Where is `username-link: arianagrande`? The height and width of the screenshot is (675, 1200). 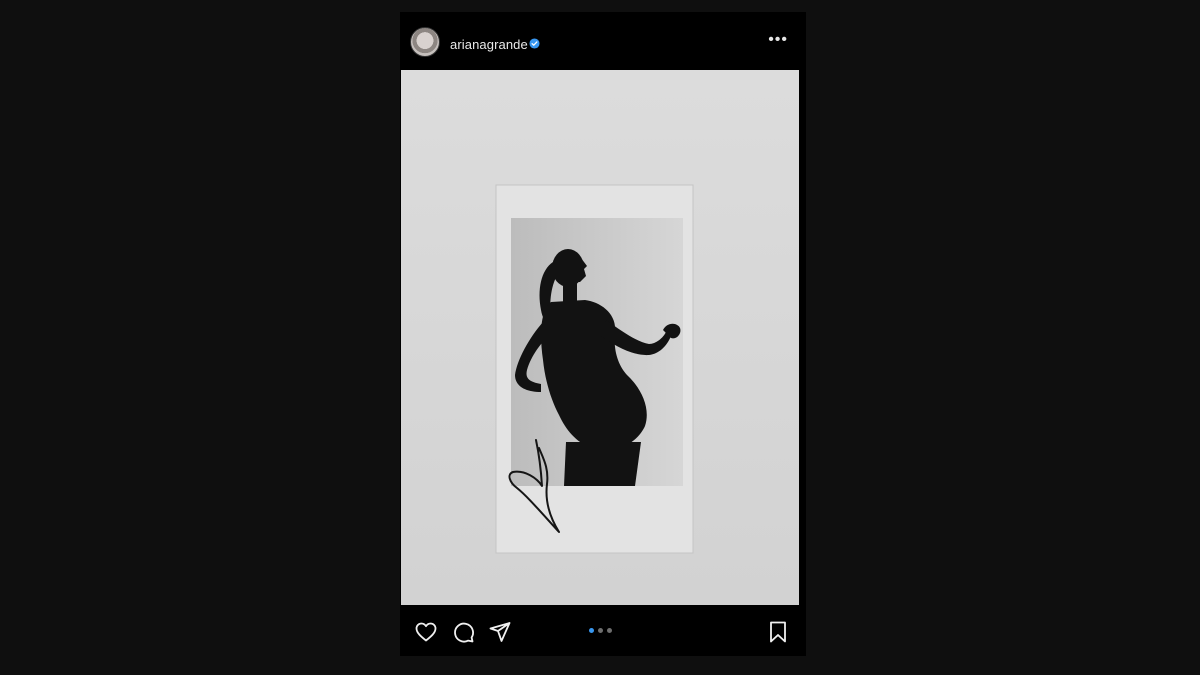 username-link: arianagrande is located at coordinates (489, 44).